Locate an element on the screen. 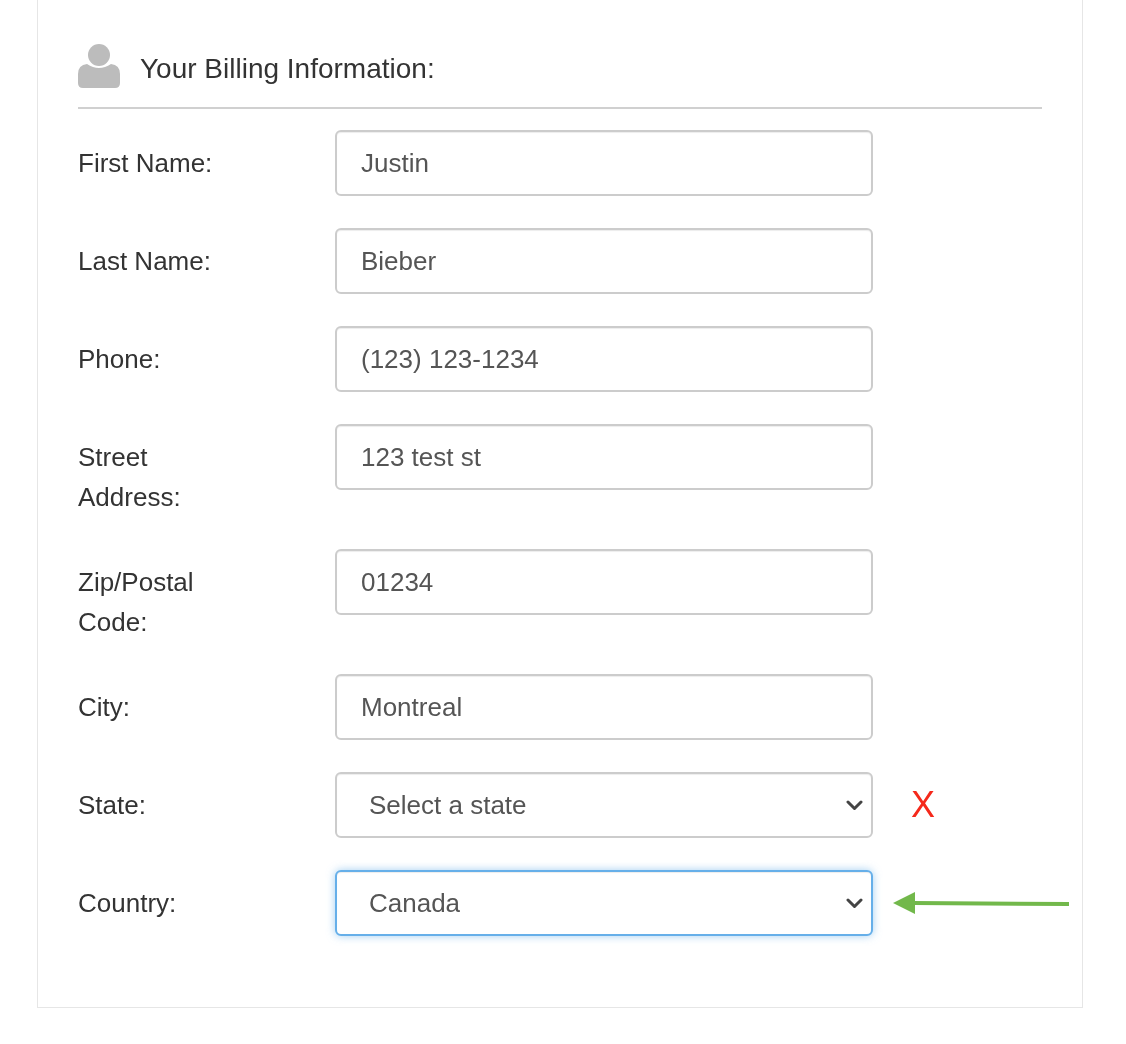 The height and width of the screenshot is (1044, 1126). dropdown: Select a state is located at coordinates (604, 805).